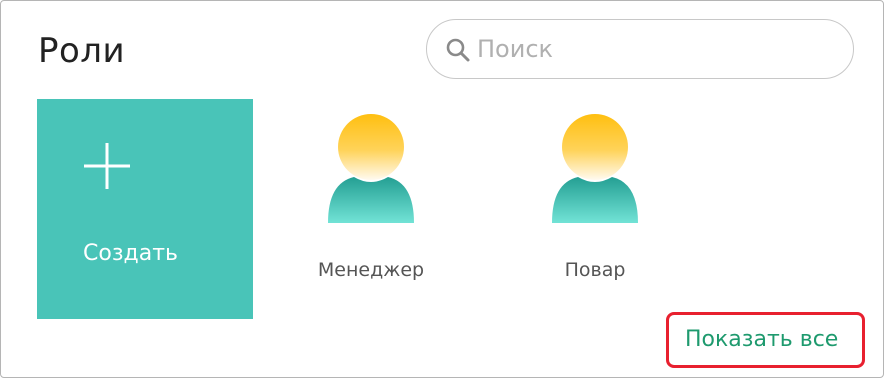 This screenshot has width=884, height=378. Describe the element at coordinates (107, 166) in the screenshot. I see `plus-icon` at that location.